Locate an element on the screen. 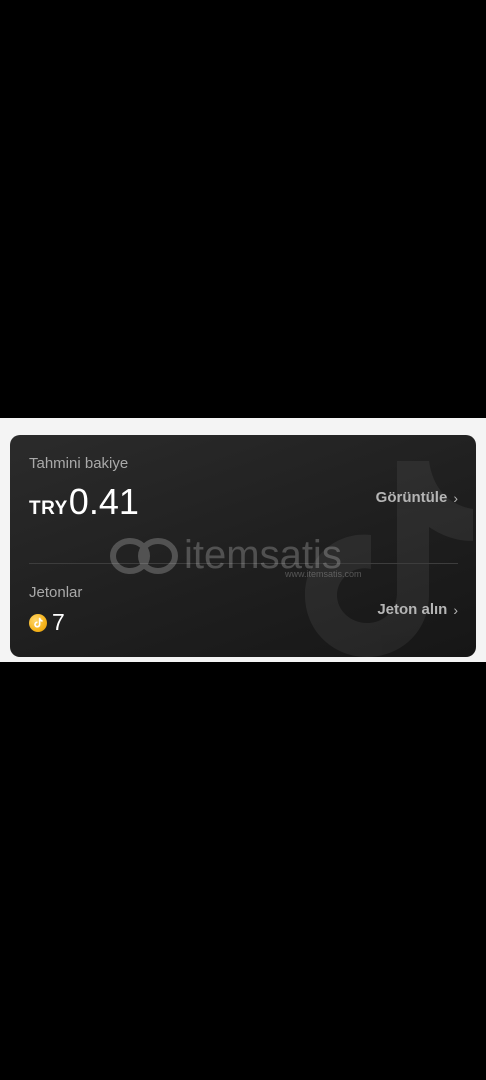  watermark-logo-icon is located at coordinates (144, 555).